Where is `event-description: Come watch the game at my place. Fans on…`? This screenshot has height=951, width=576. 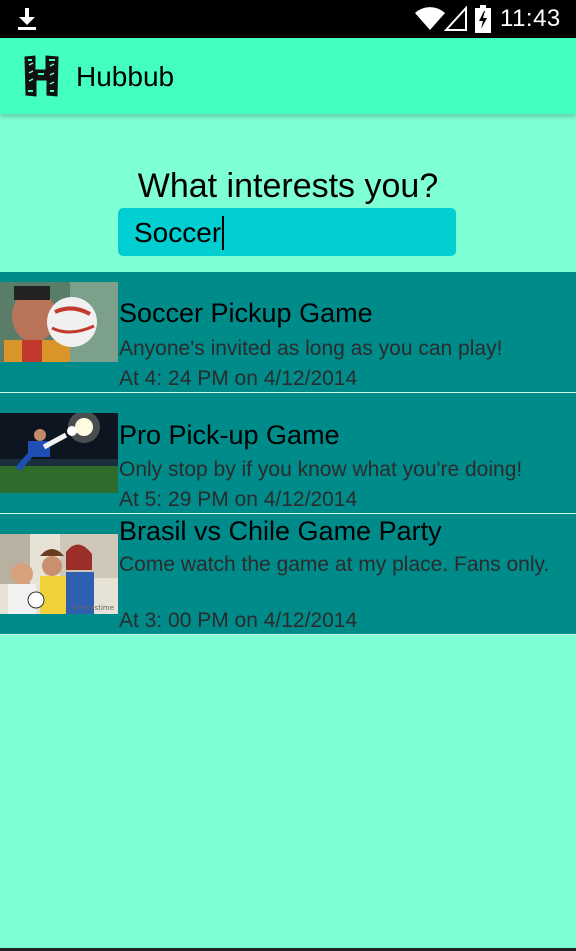
event-description: Come watch the game at my place. Fans on… is located at coordinates (334, 564).